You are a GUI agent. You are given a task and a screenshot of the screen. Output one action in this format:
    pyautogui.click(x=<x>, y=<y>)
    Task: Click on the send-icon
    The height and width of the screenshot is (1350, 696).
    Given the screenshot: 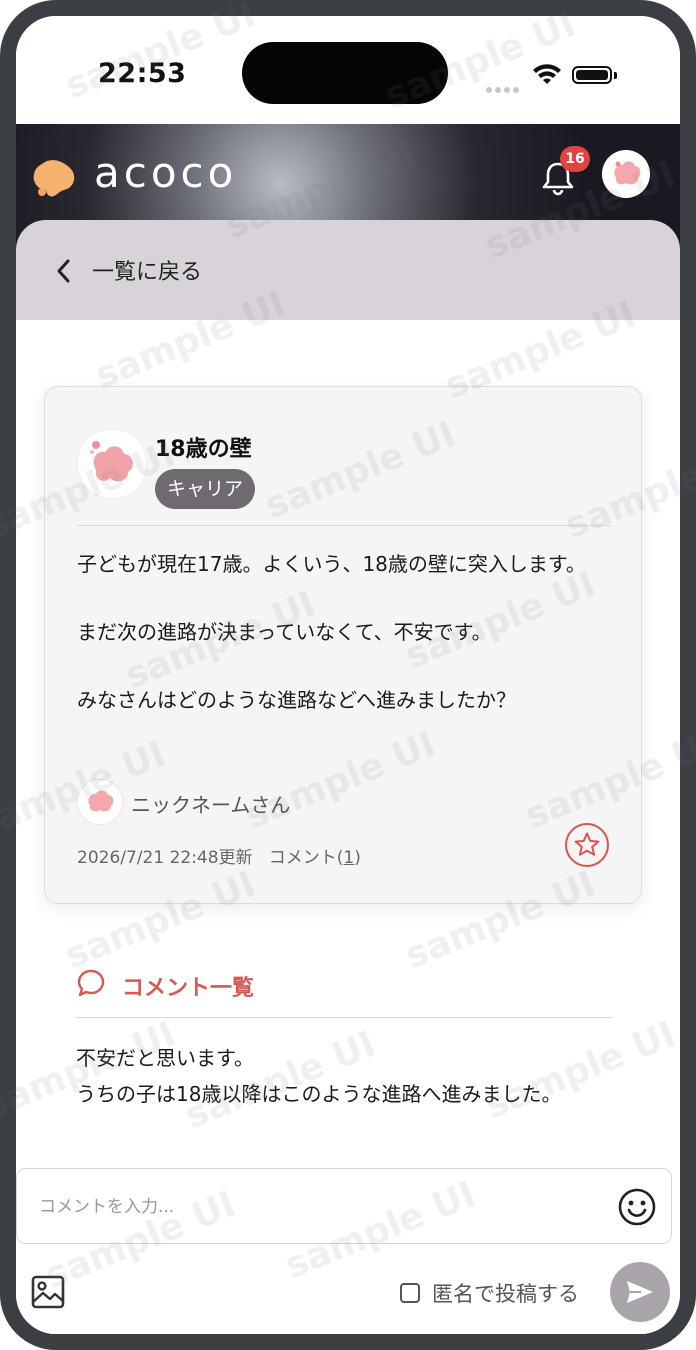 What is the action you would take?
    pyautogui.click(x=640, y=1292)
    